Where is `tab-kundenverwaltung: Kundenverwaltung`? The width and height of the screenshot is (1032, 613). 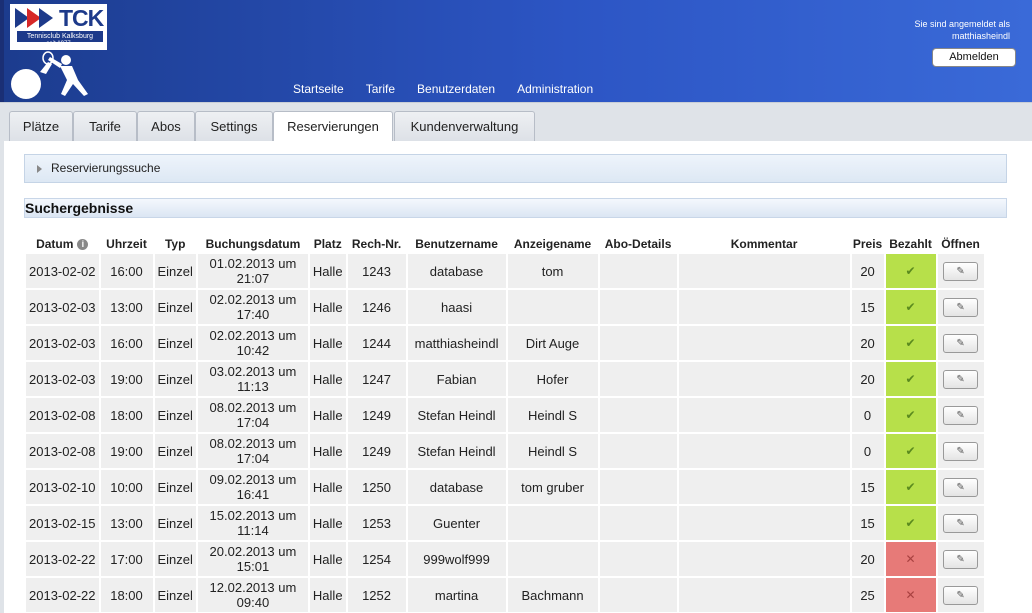 tab-kundenverwaltung: Kundenverwaltung is located at coordinates (464, 126).